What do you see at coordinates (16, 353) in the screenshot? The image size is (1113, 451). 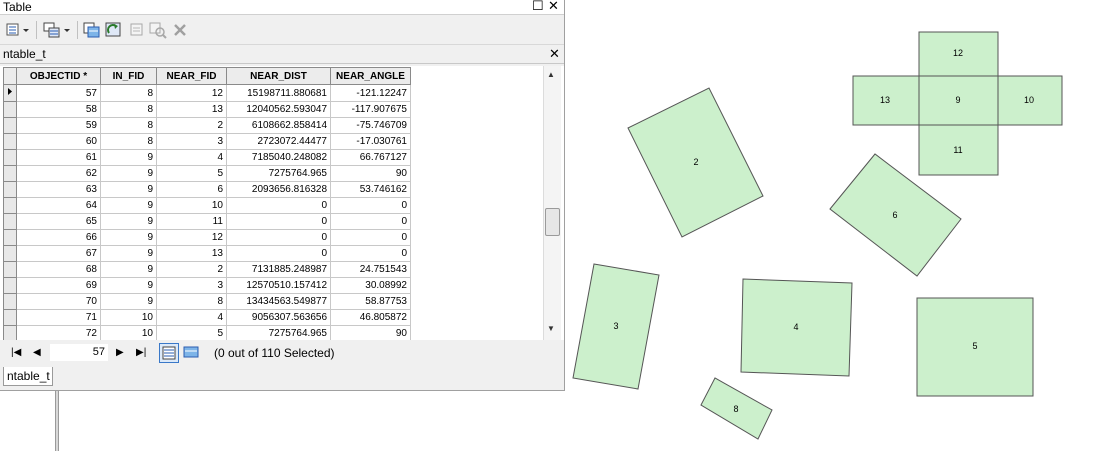 I see `first-record-icon: |◀` at bounding box center [16, 353].